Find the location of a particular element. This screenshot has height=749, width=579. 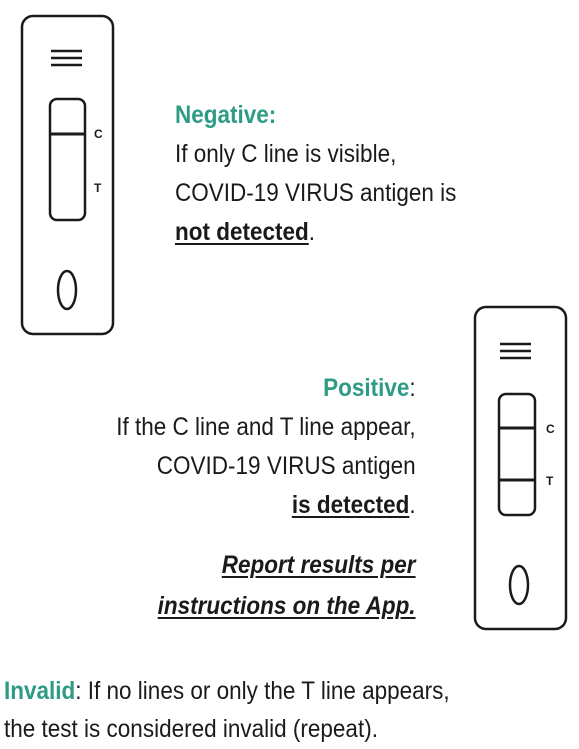

report-line-2: instructions on the App. is located at coordinates (287, 606).